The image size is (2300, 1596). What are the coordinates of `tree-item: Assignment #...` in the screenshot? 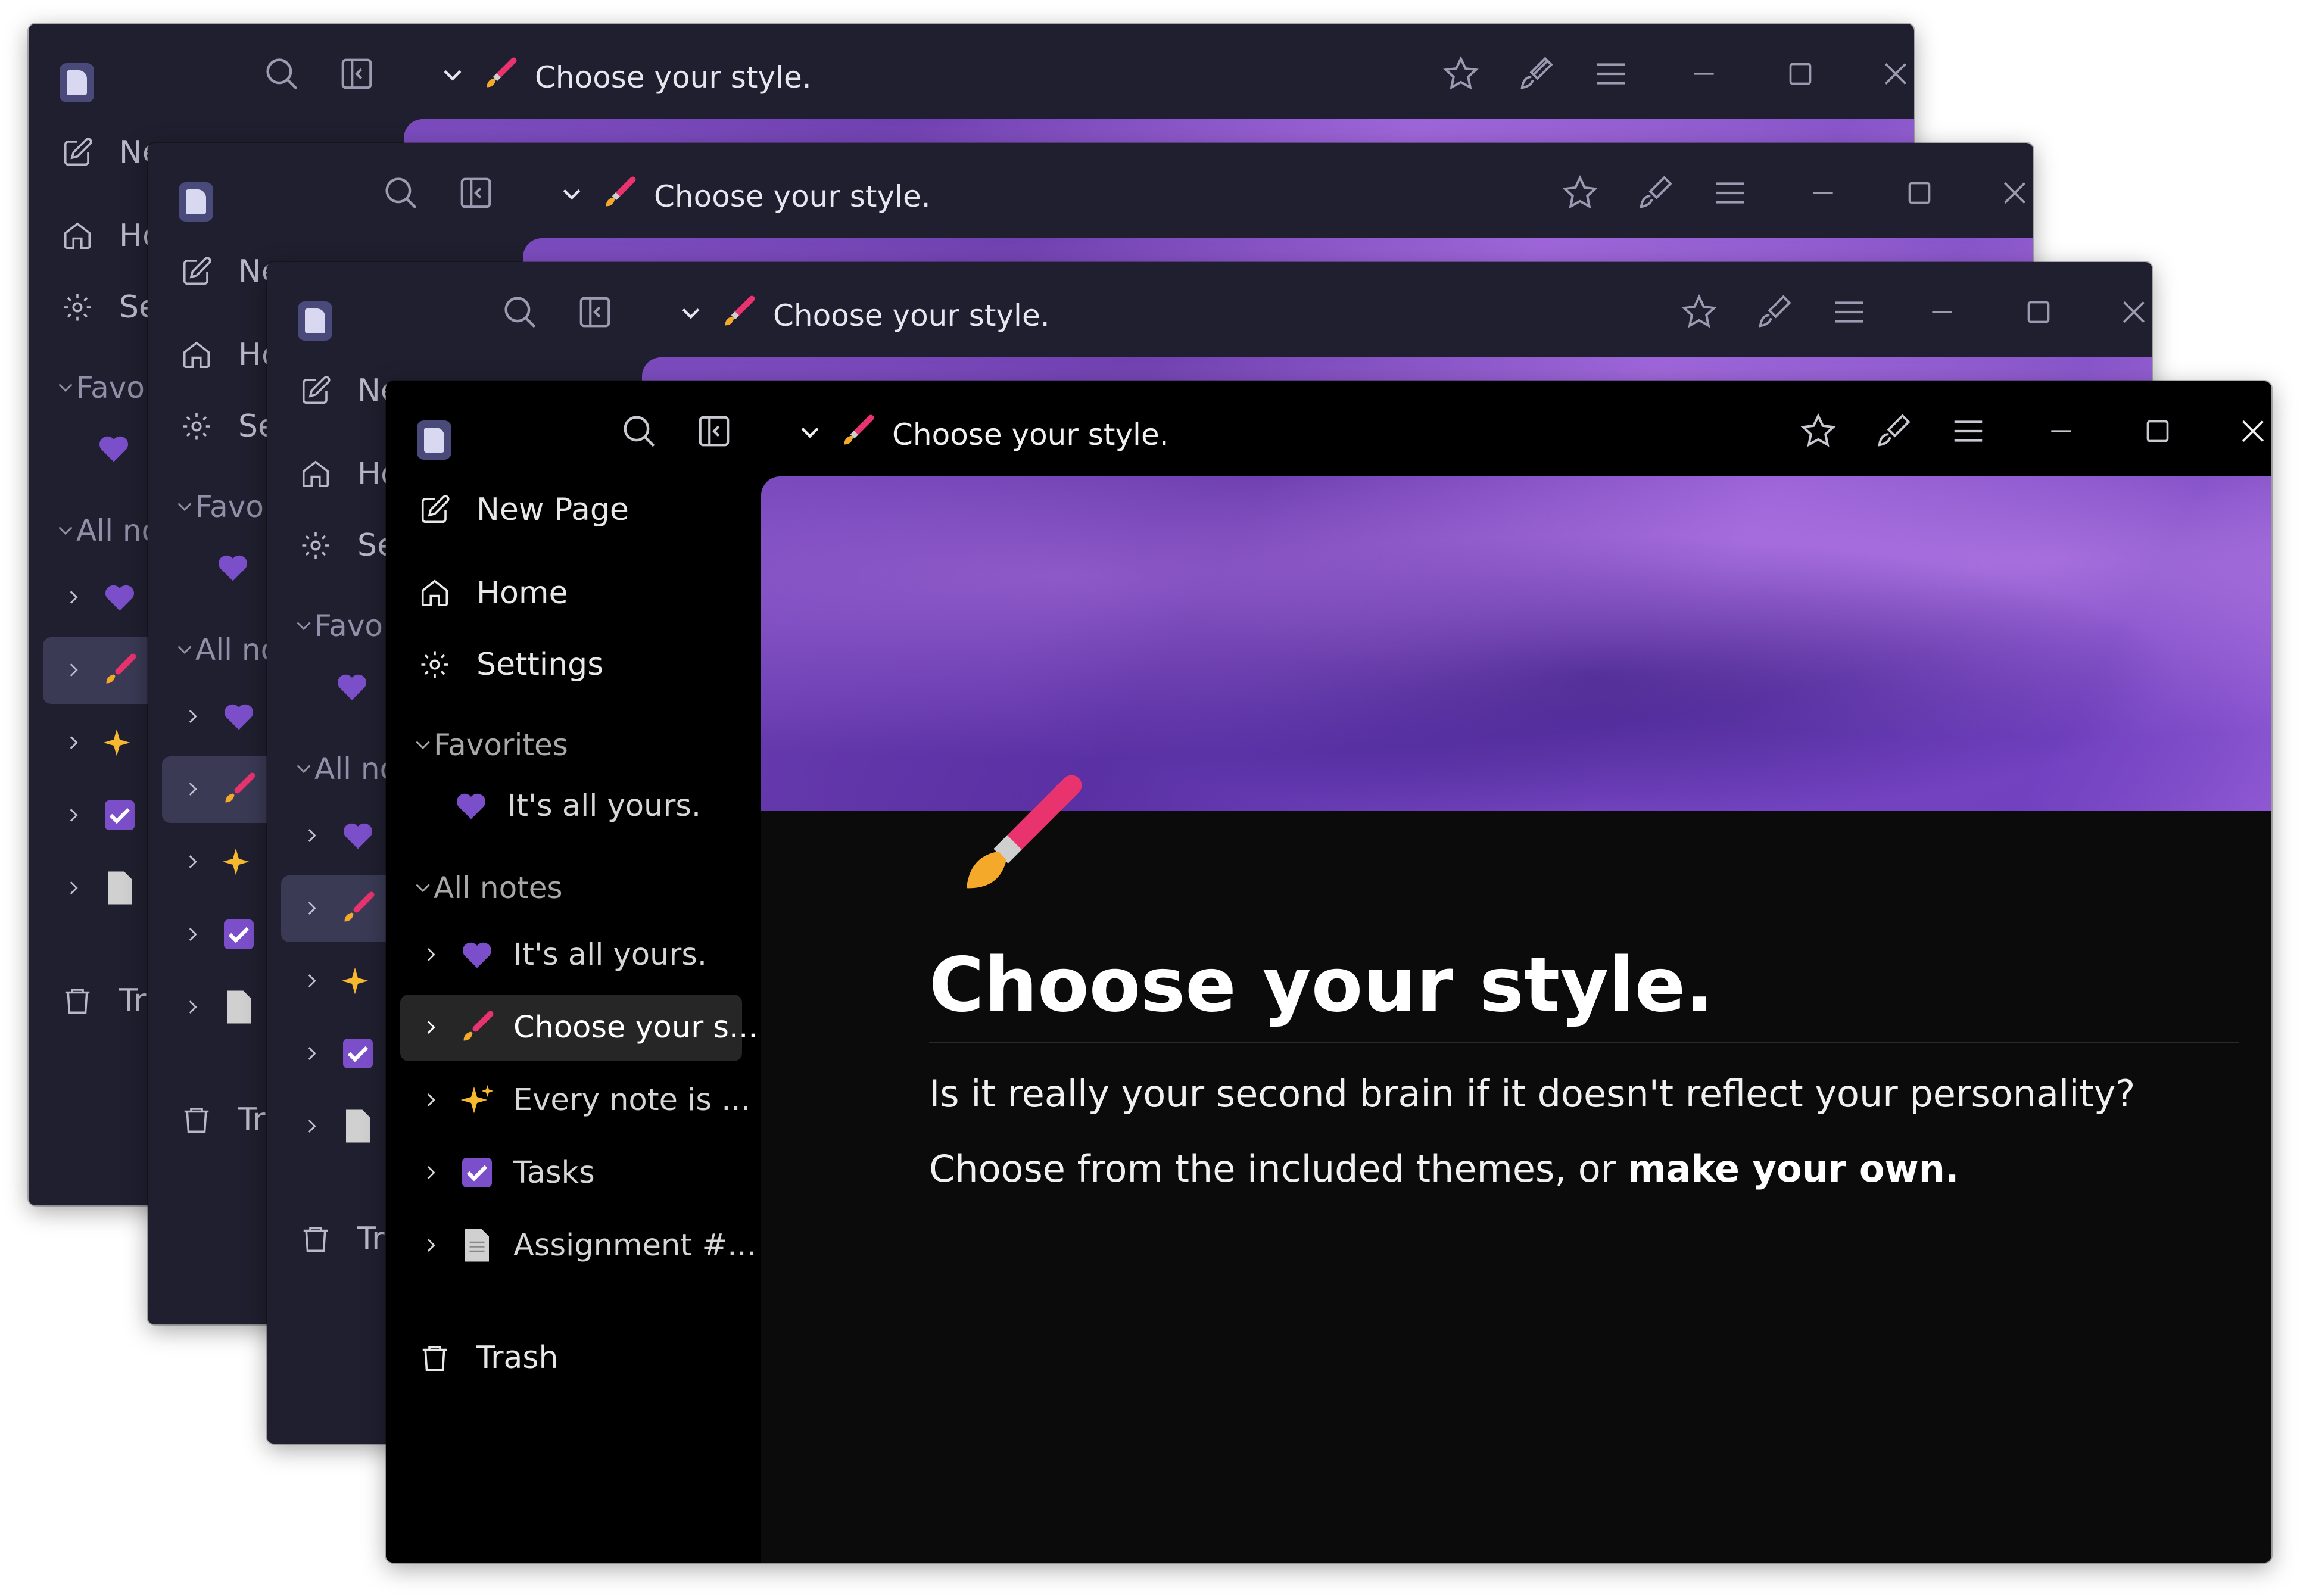 It's located at (586, 1245).